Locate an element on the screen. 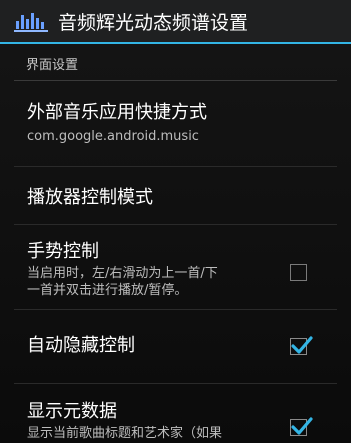 This screenshot has height=443, width=351. pref-summary-line2: 一首并双击进行播放/暂停。 is located at coordinates (107, 290).